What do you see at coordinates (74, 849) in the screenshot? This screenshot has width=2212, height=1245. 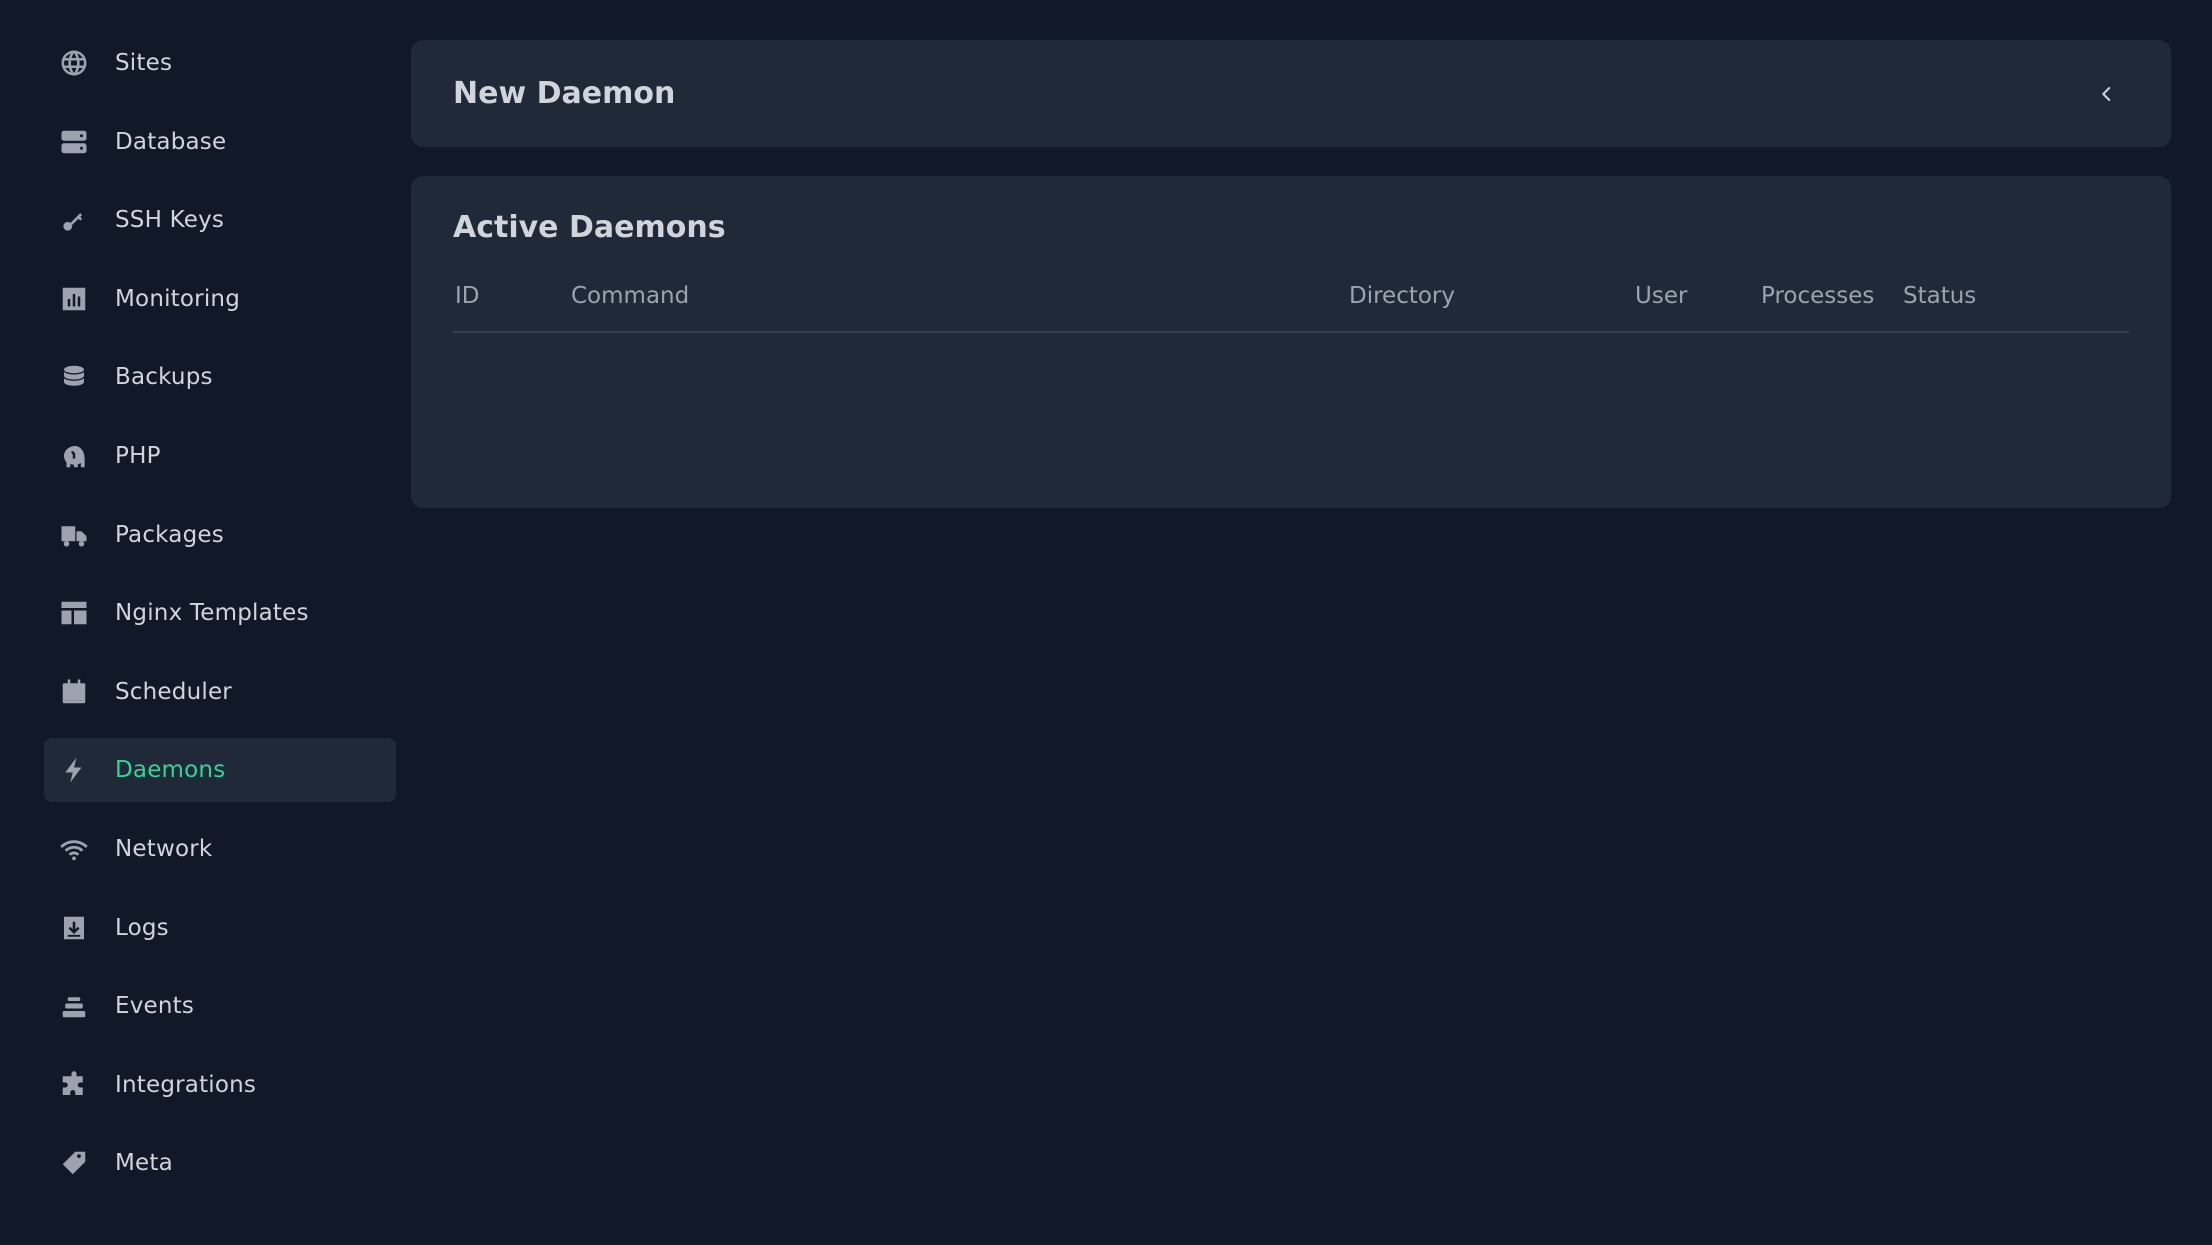 I see `wifi-icon` at bounding box center [74, 849].